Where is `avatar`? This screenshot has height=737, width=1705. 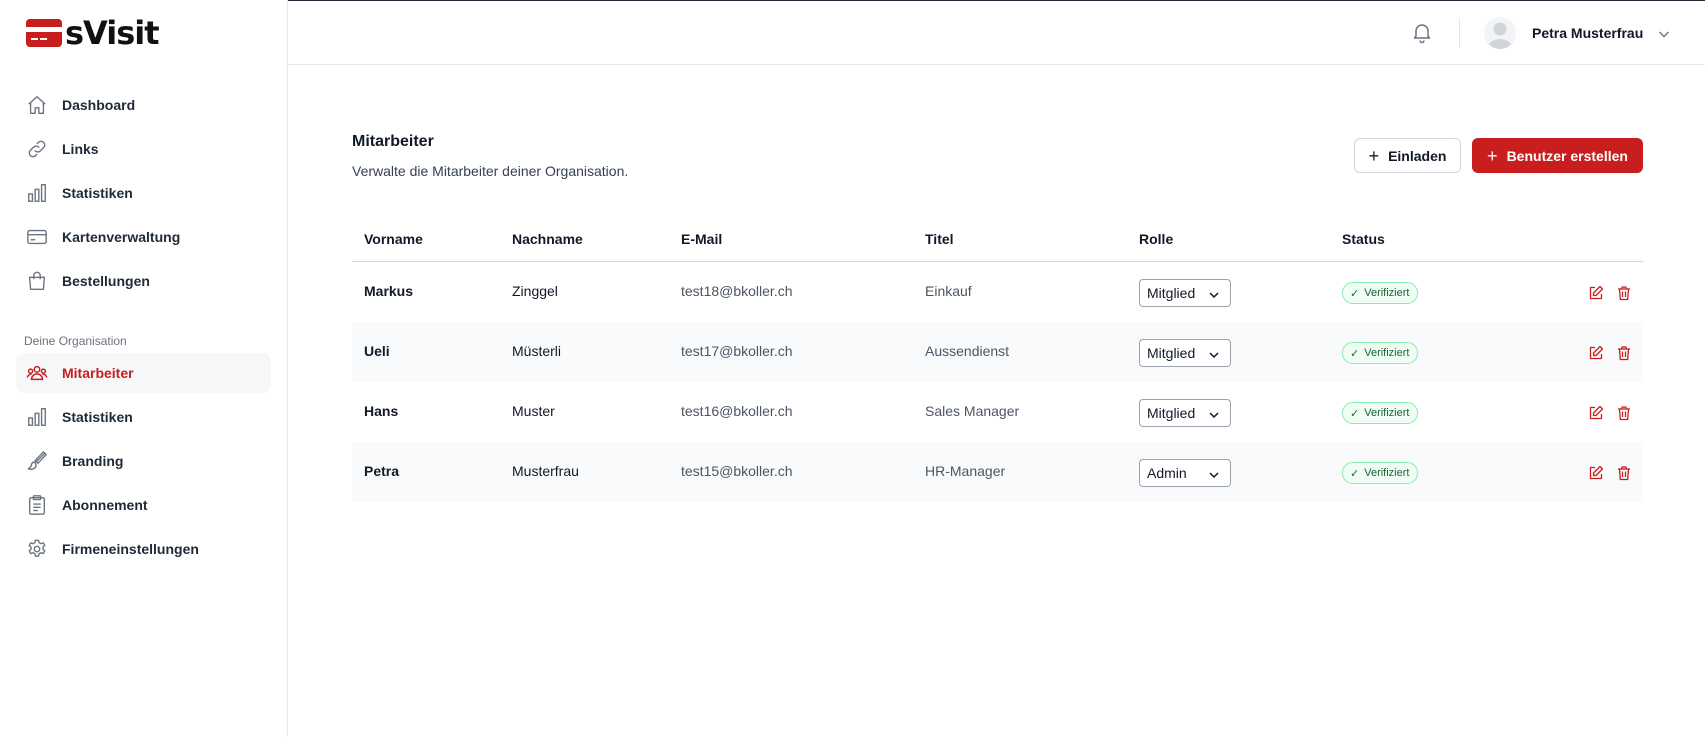
avatar is located at coordinates (1500, 33).